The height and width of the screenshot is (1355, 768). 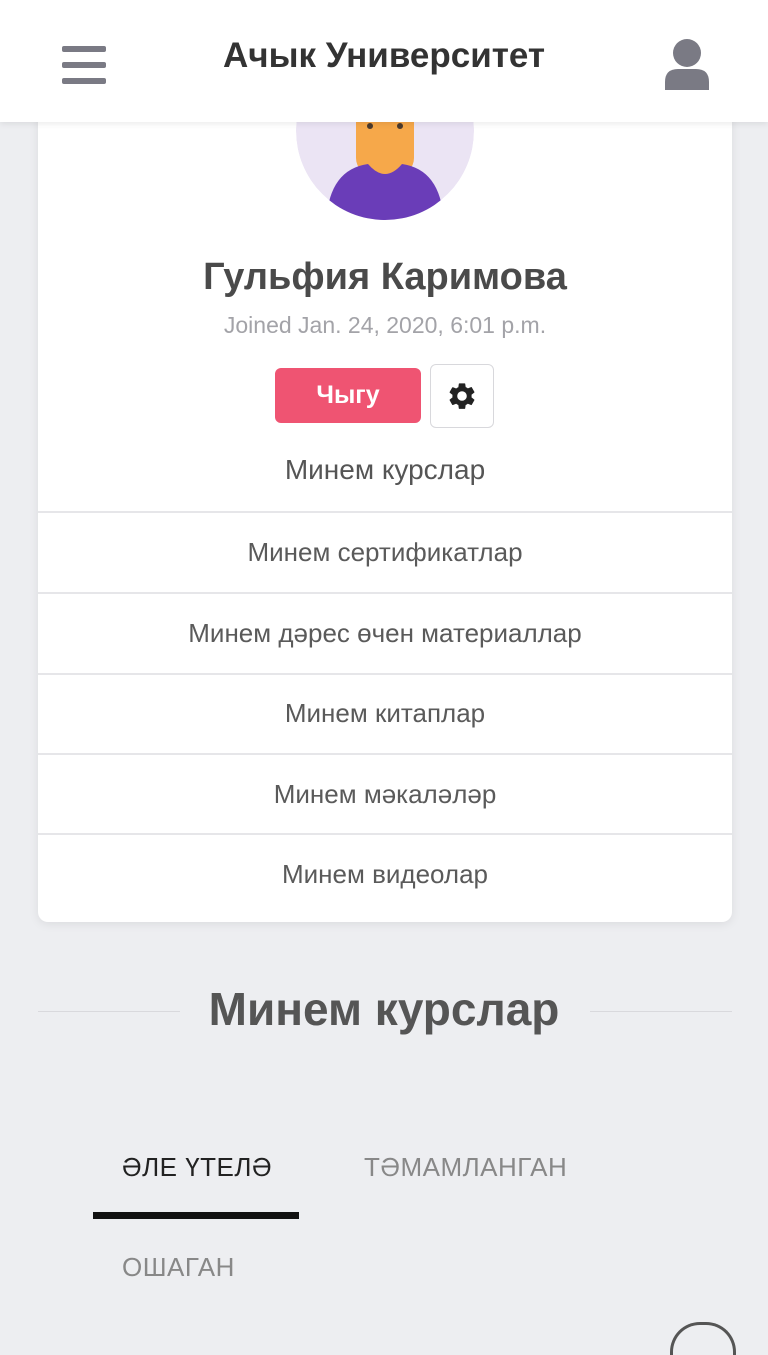 What do you see at coordinates (465, 1167) in the screenshot?
I see `tab-completed: ТӘМАМЛАНГАН` at bounding box center [465, 1167].